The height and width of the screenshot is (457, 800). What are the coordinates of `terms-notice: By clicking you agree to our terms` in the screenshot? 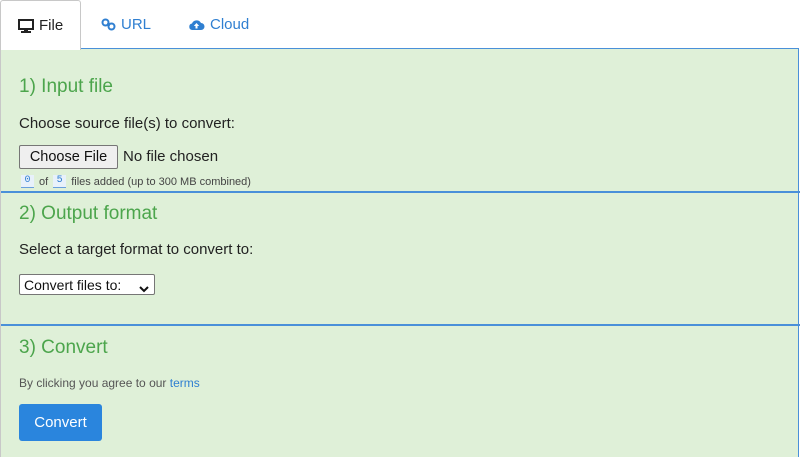 It's located at (109, 383).